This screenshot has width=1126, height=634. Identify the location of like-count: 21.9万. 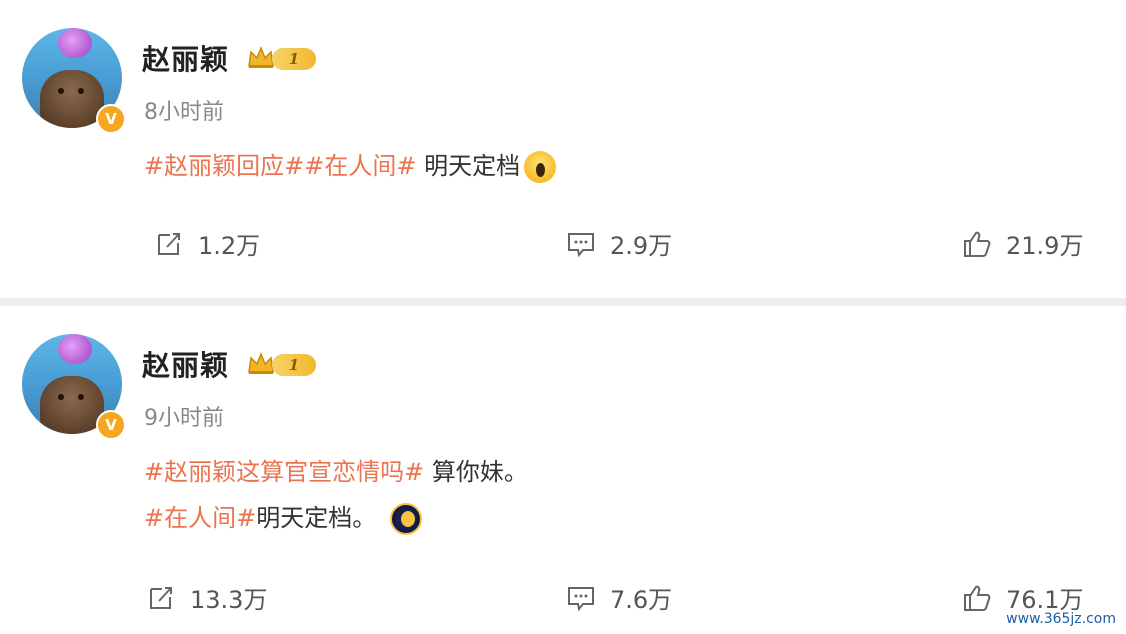
(1045, 246).